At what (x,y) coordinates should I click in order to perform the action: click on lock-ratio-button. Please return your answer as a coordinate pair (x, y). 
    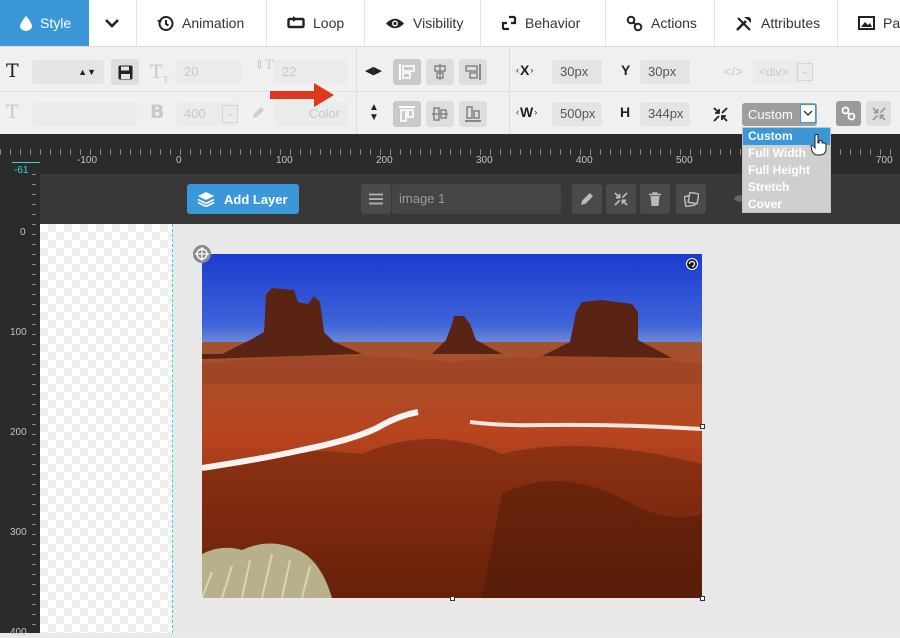
    Looking at the image, I should click on (848, 113).